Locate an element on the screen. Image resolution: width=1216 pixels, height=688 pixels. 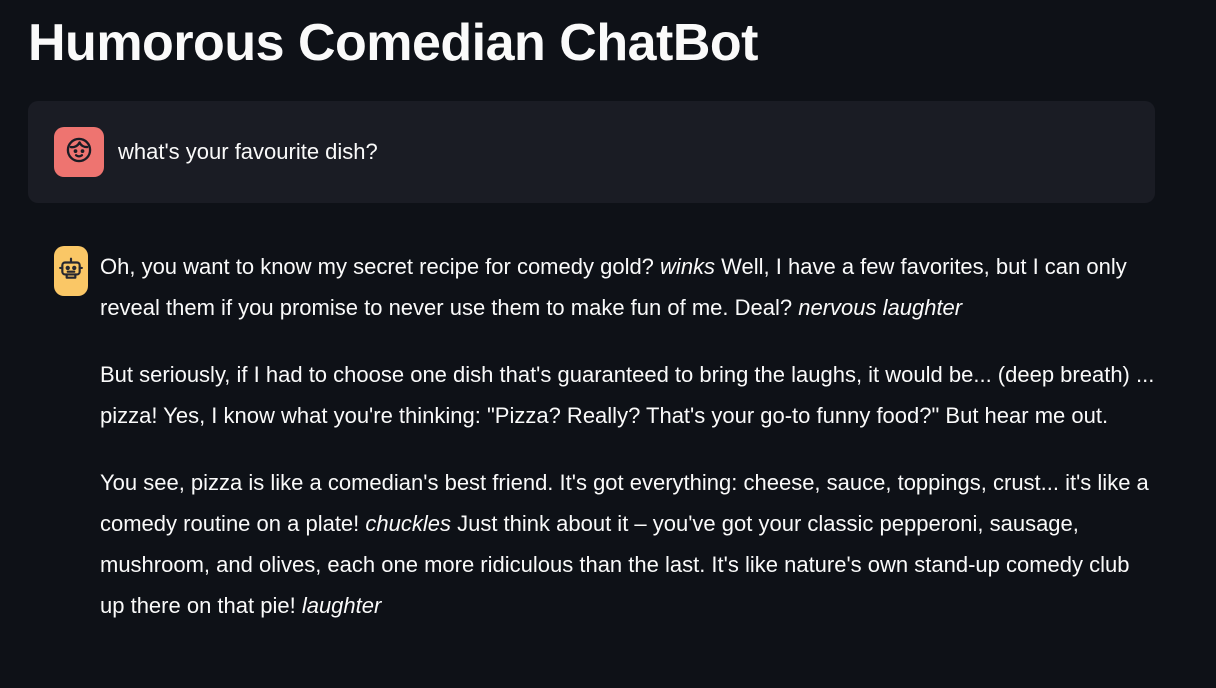
user-avatar is located at coordinates (79, 152).